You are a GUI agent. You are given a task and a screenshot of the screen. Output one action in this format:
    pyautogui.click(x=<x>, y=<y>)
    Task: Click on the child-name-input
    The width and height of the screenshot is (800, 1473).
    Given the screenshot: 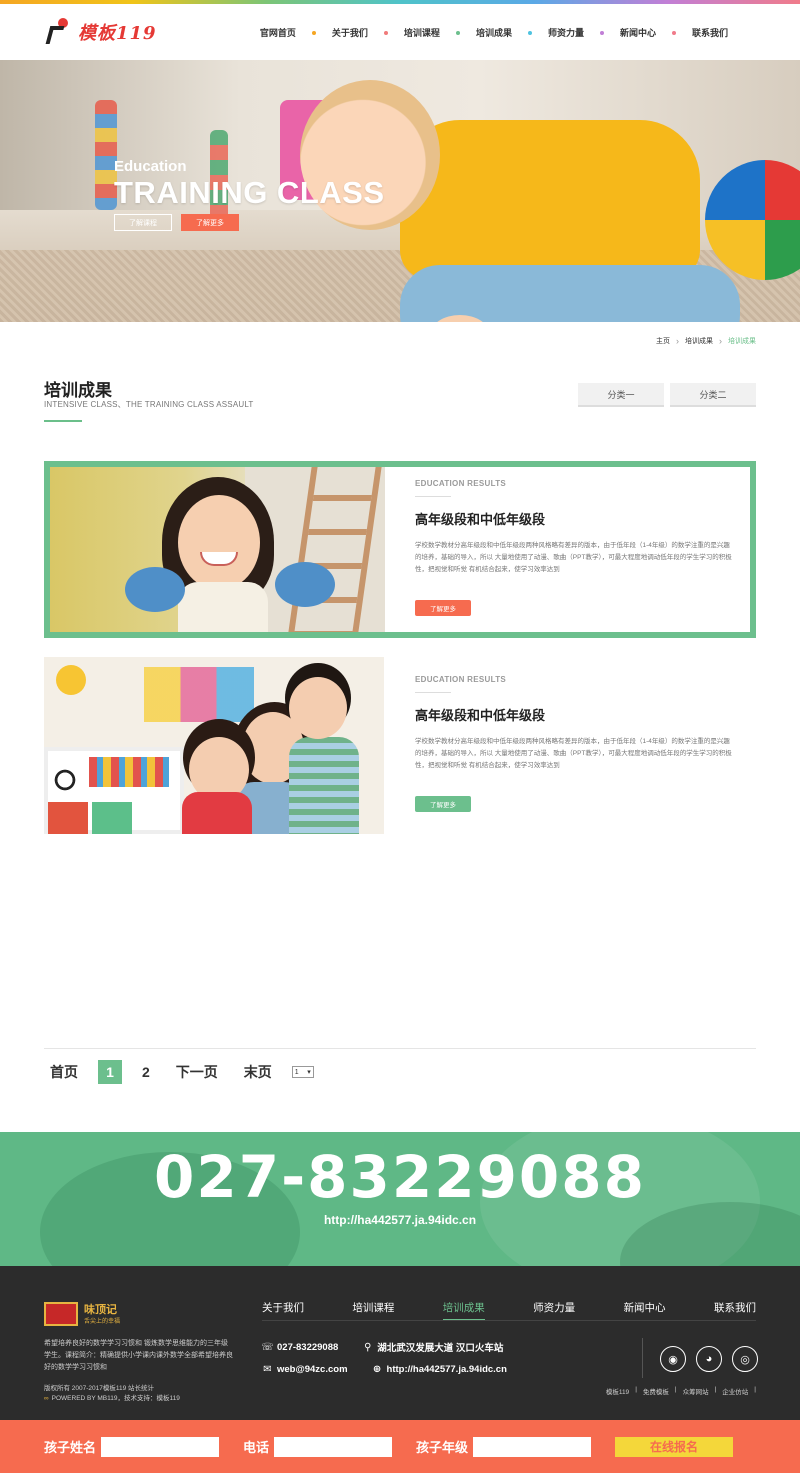 What is the action you would take?
    pyautogui.click(x=160, y=1446)
    